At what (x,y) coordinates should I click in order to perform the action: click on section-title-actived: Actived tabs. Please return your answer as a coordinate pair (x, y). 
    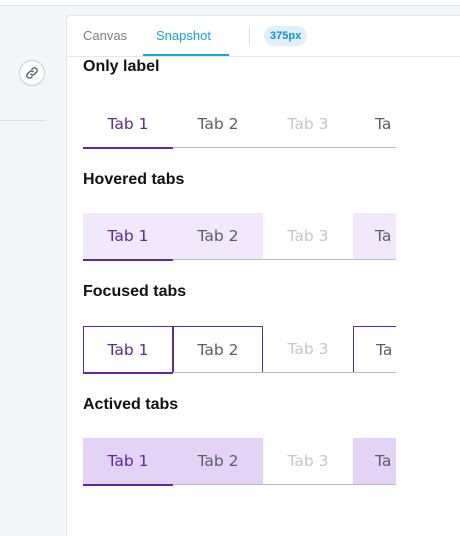
    Looking at the image, I should click on (131, 404).